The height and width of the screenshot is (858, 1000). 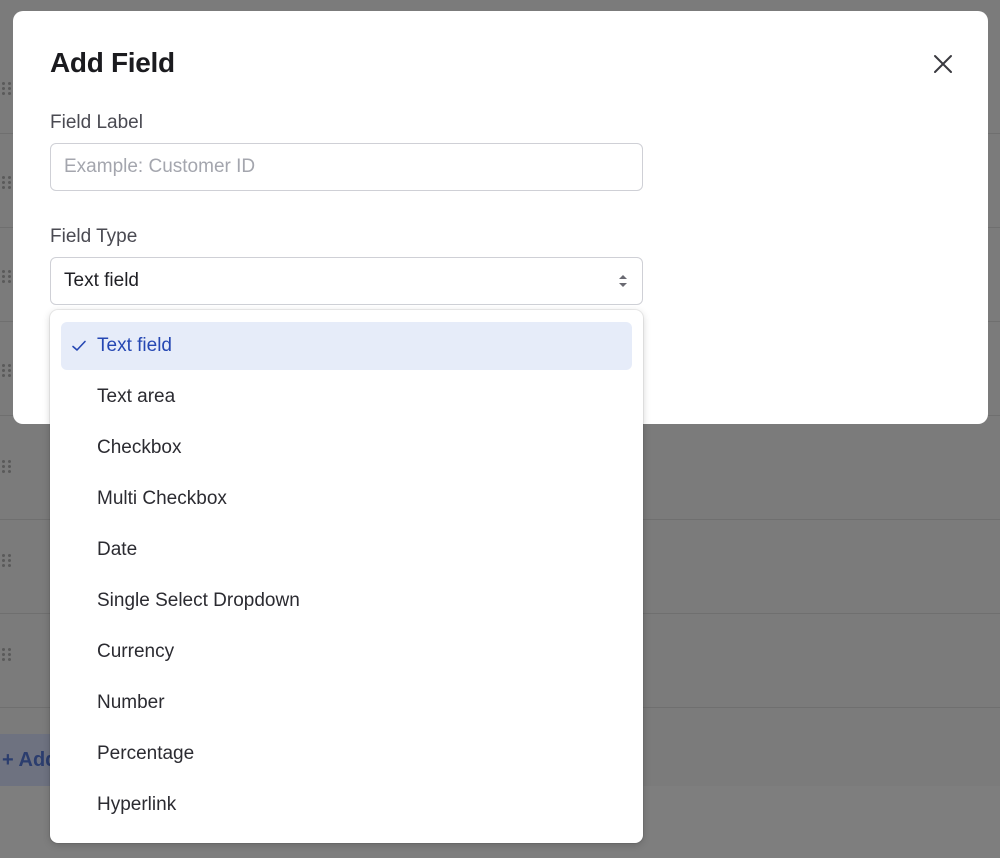 I want to click on dropdown-option-single-select-dropdown: Single Select Dropdown, so click(x=346, y=601).